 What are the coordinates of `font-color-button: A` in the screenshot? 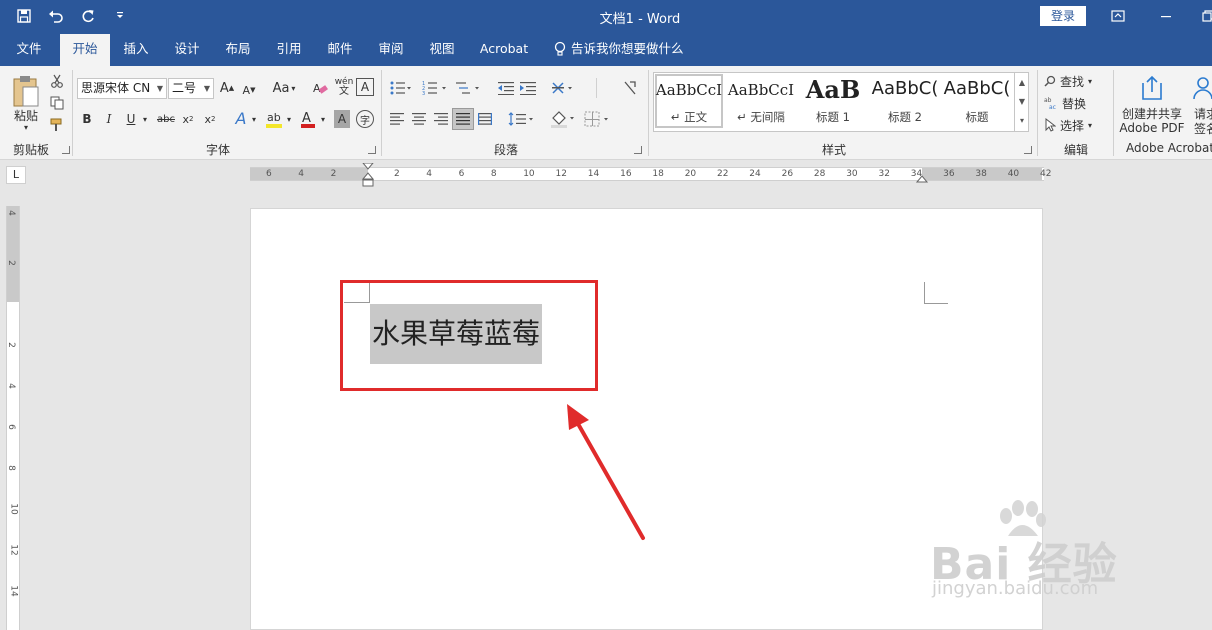 It's located at (308, 119).